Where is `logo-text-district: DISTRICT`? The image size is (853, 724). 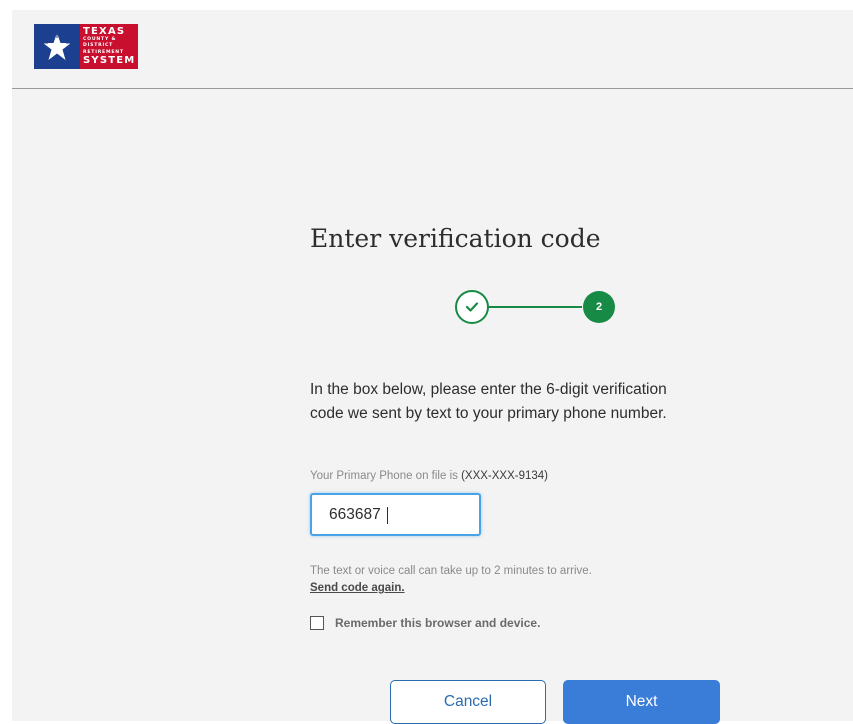 logo-text-district: DISTRICT is located at coordinates (98, 46).